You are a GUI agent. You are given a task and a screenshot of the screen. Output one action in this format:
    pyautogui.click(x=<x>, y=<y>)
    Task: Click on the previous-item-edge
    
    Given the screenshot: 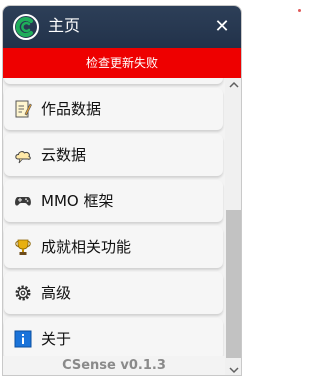 What is the action you would take?
    pyautogui.click(x=113, y=81)
    